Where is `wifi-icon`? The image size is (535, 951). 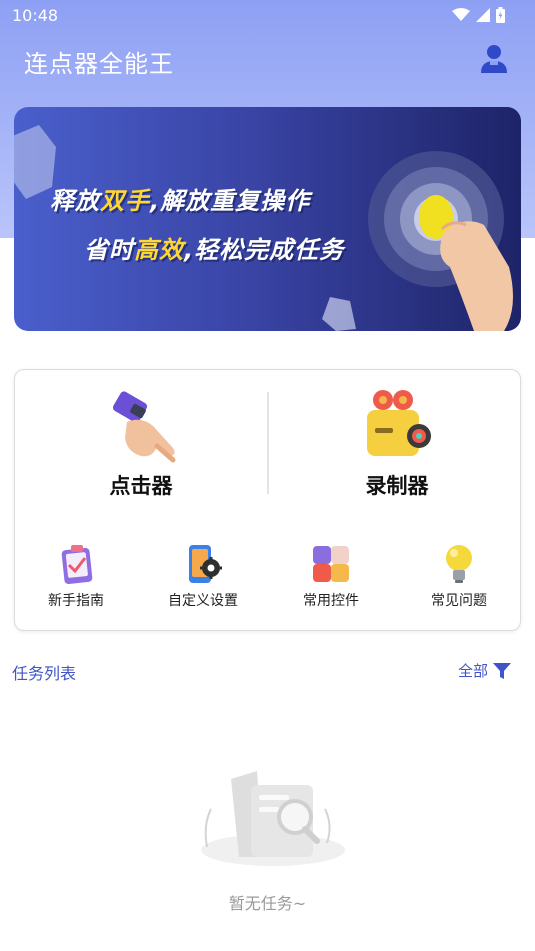 wifi-icon is located at coordinates (461, 14).